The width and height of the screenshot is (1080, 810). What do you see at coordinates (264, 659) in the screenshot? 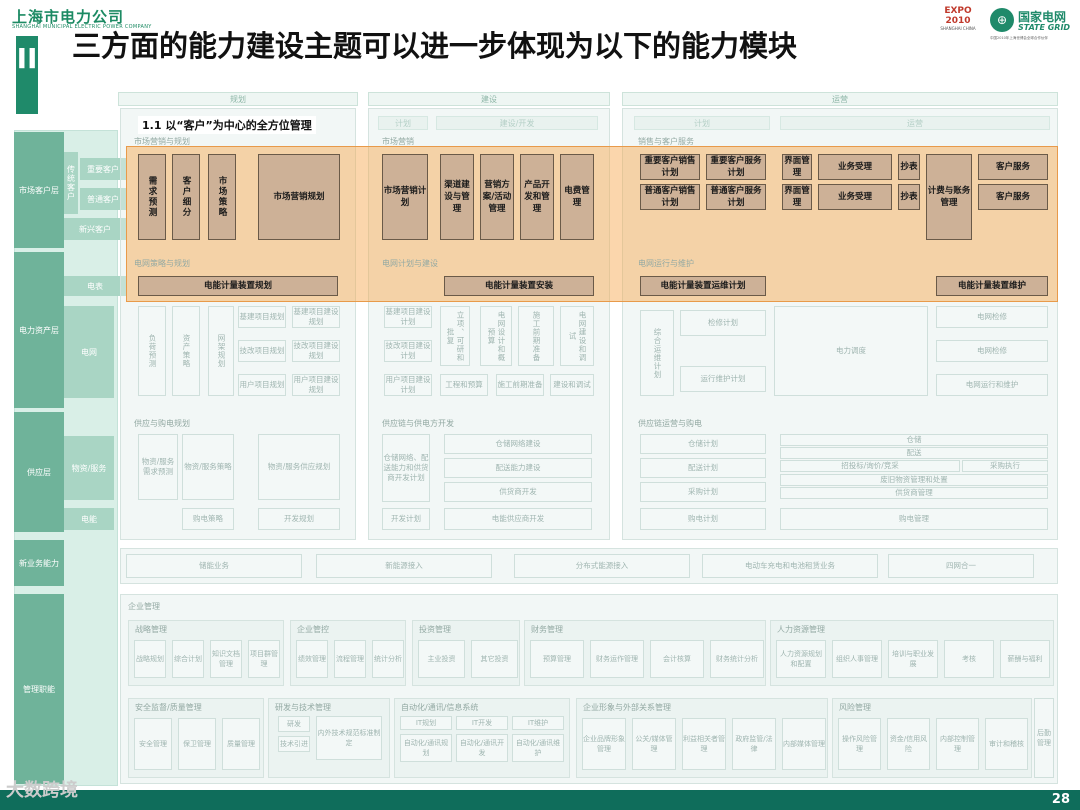
I see `mgmt-item: 项目群管理` at bounding box center [264, 659].